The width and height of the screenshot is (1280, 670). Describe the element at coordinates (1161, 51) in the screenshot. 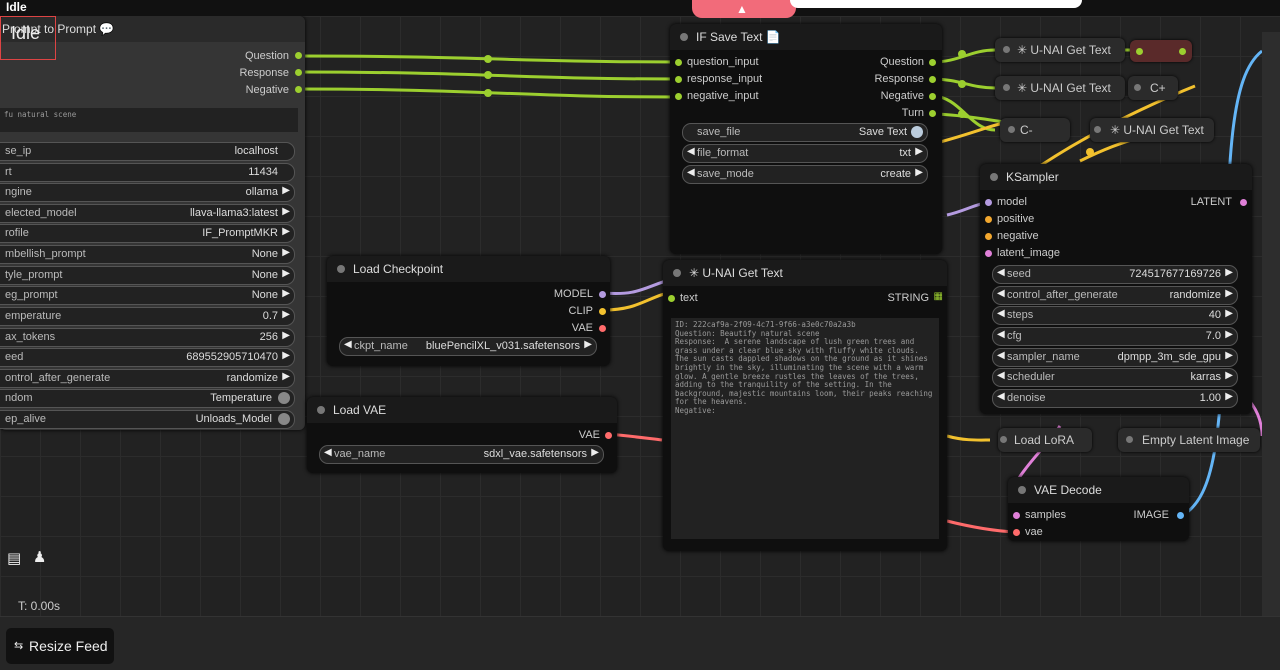

I see `collapsed-node-red` at that location.